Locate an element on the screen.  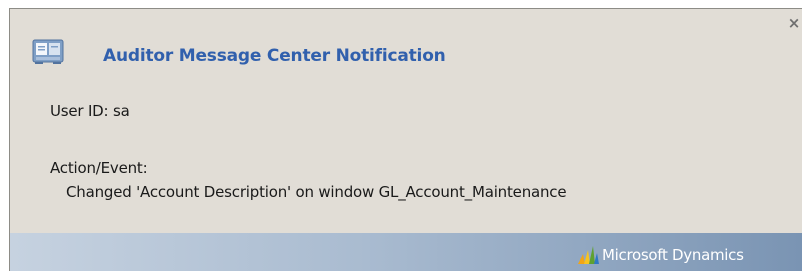
brand: Microsoft Dynamics is located at coordinates (660, 255).